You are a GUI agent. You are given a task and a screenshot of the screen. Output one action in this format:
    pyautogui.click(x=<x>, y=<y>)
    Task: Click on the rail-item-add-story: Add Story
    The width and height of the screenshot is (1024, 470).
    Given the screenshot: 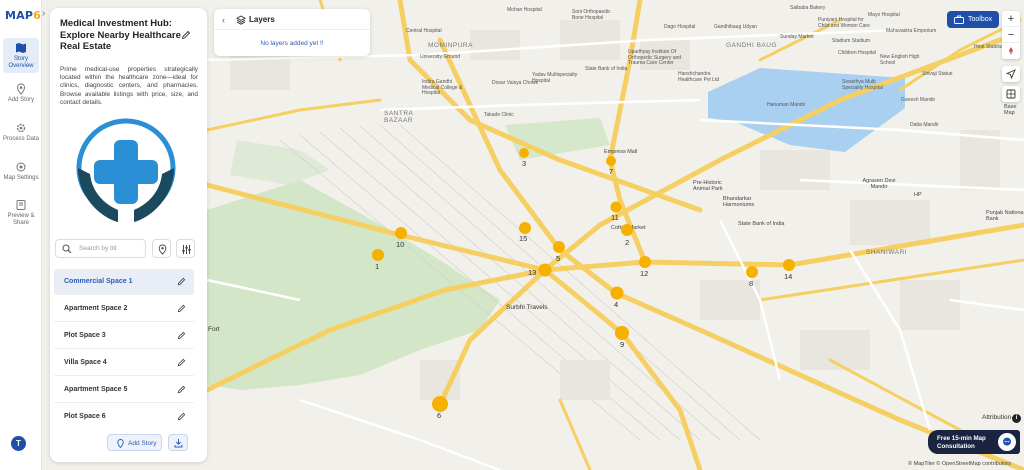 What is the action you would take?
    pyautogui.click(x=21, y=93)
    